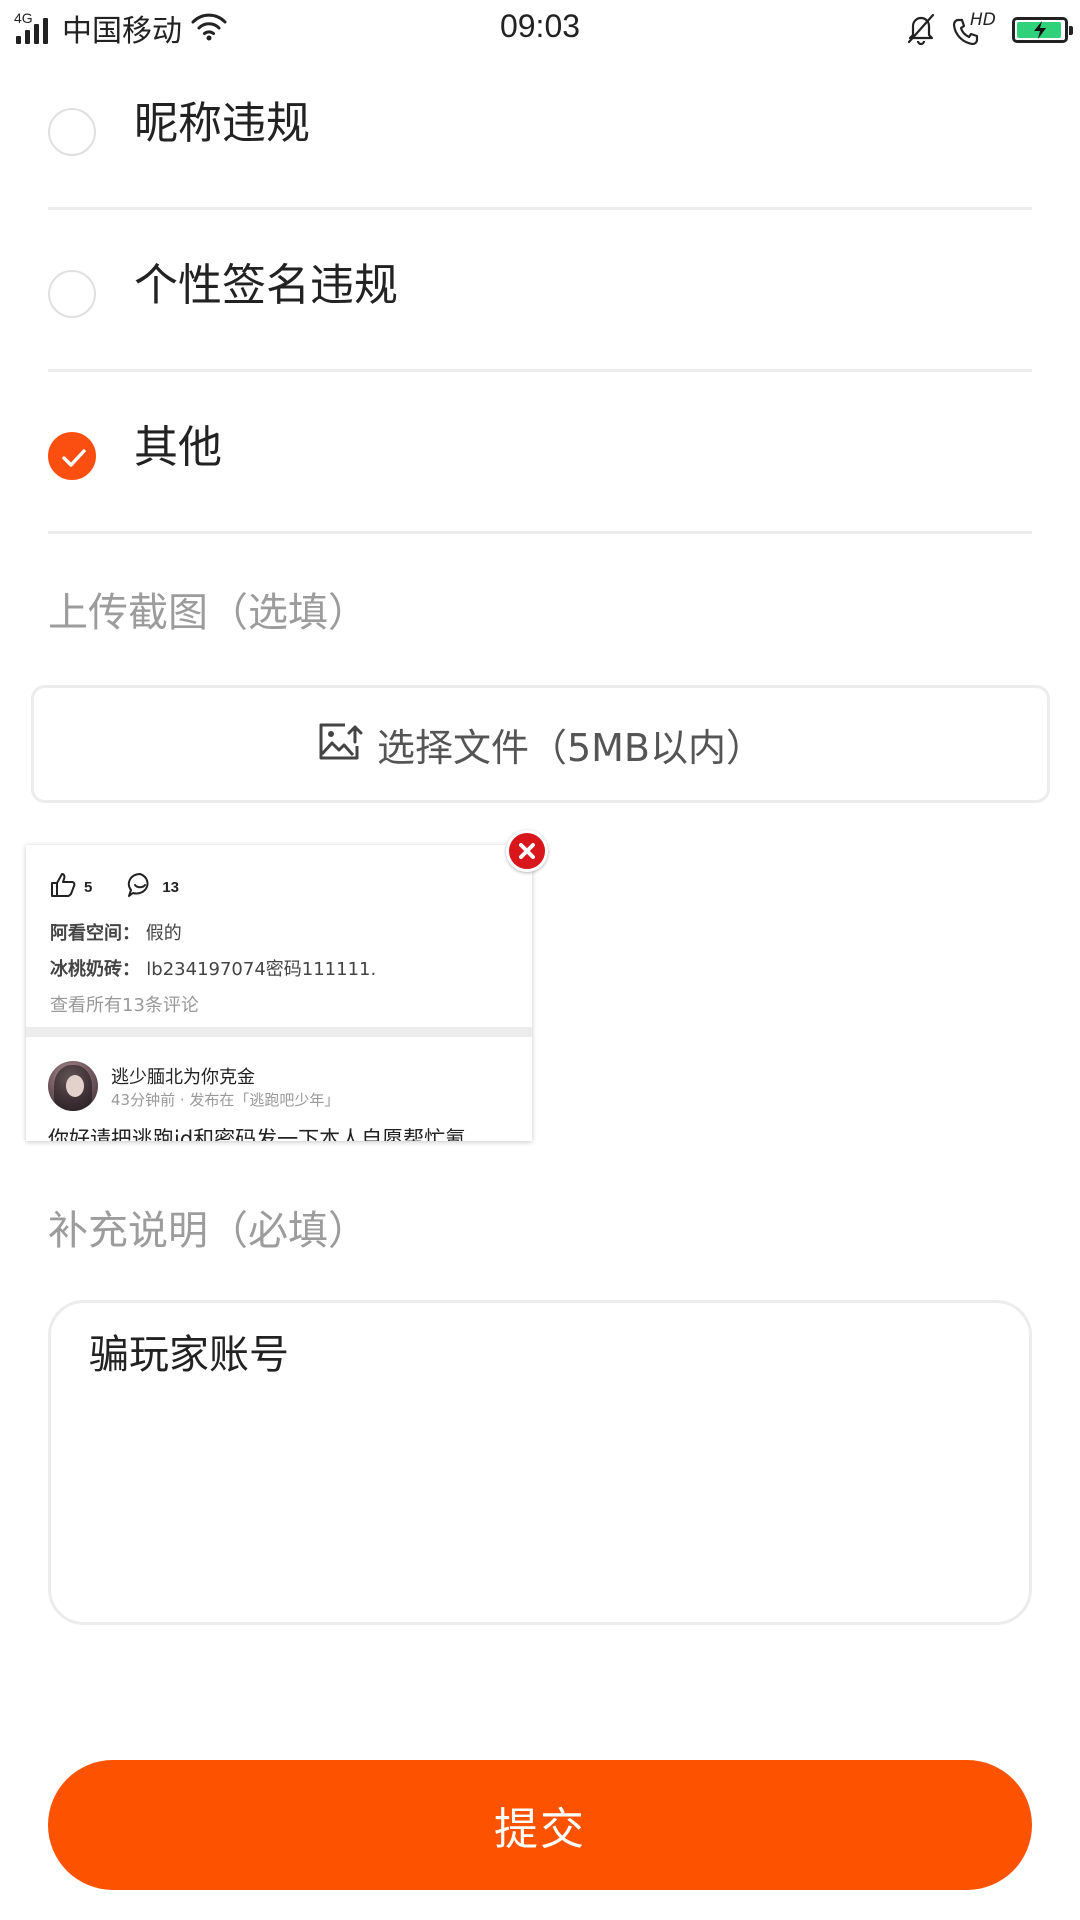  What do you see at coordinates (86, 933) in the screenshot?
I see `comment-1-author: 阿看空间` at bounding box center [86, 933].